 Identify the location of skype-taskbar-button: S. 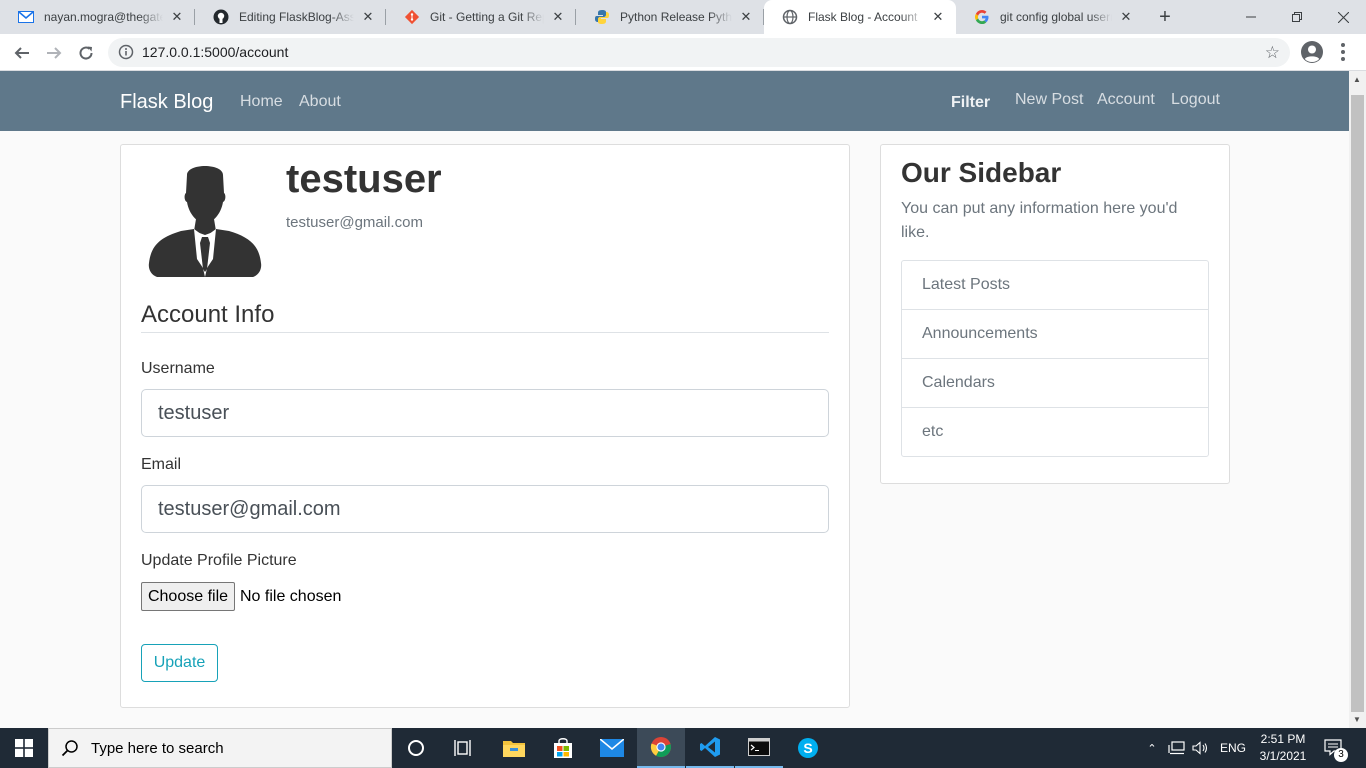
(808, 748).